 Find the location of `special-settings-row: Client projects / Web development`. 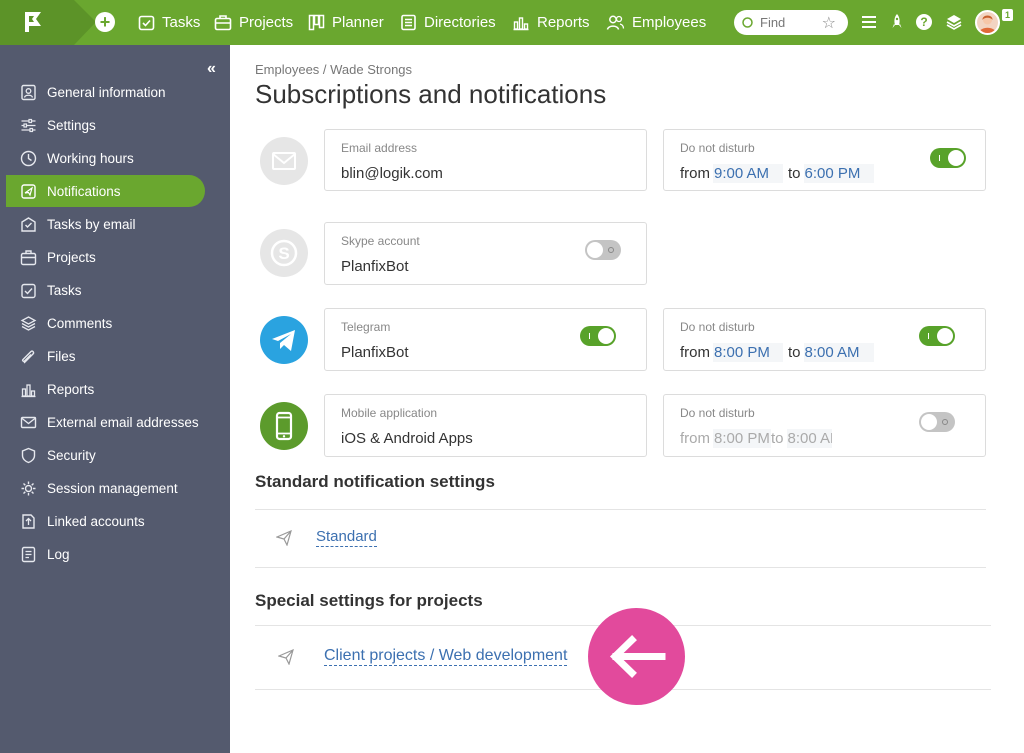

special-settings-row: Client projects / Web development is located at coordinates (423, 656).